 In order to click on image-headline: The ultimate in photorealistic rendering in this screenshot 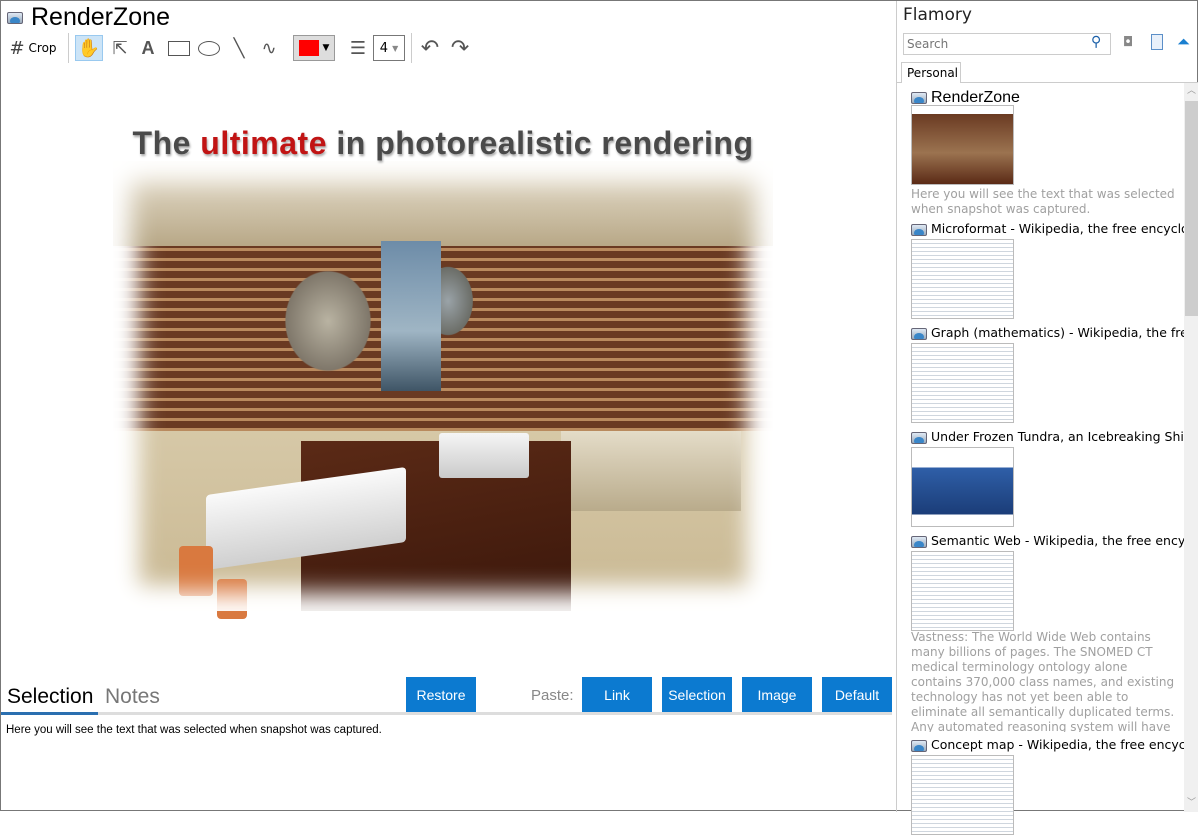, I will do `click(443, 143)`.